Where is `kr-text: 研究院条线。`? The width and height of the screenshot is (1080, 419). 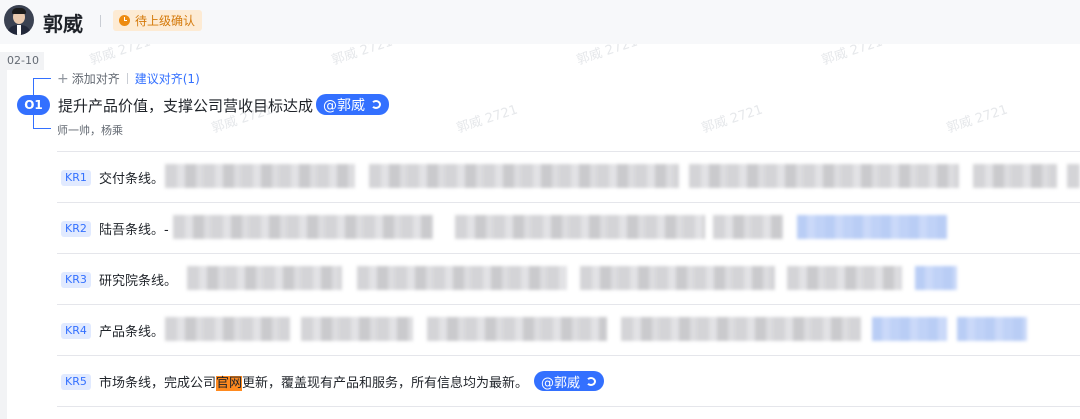 kr-text: 研究院条线。 is located at coordinates (138, 279).